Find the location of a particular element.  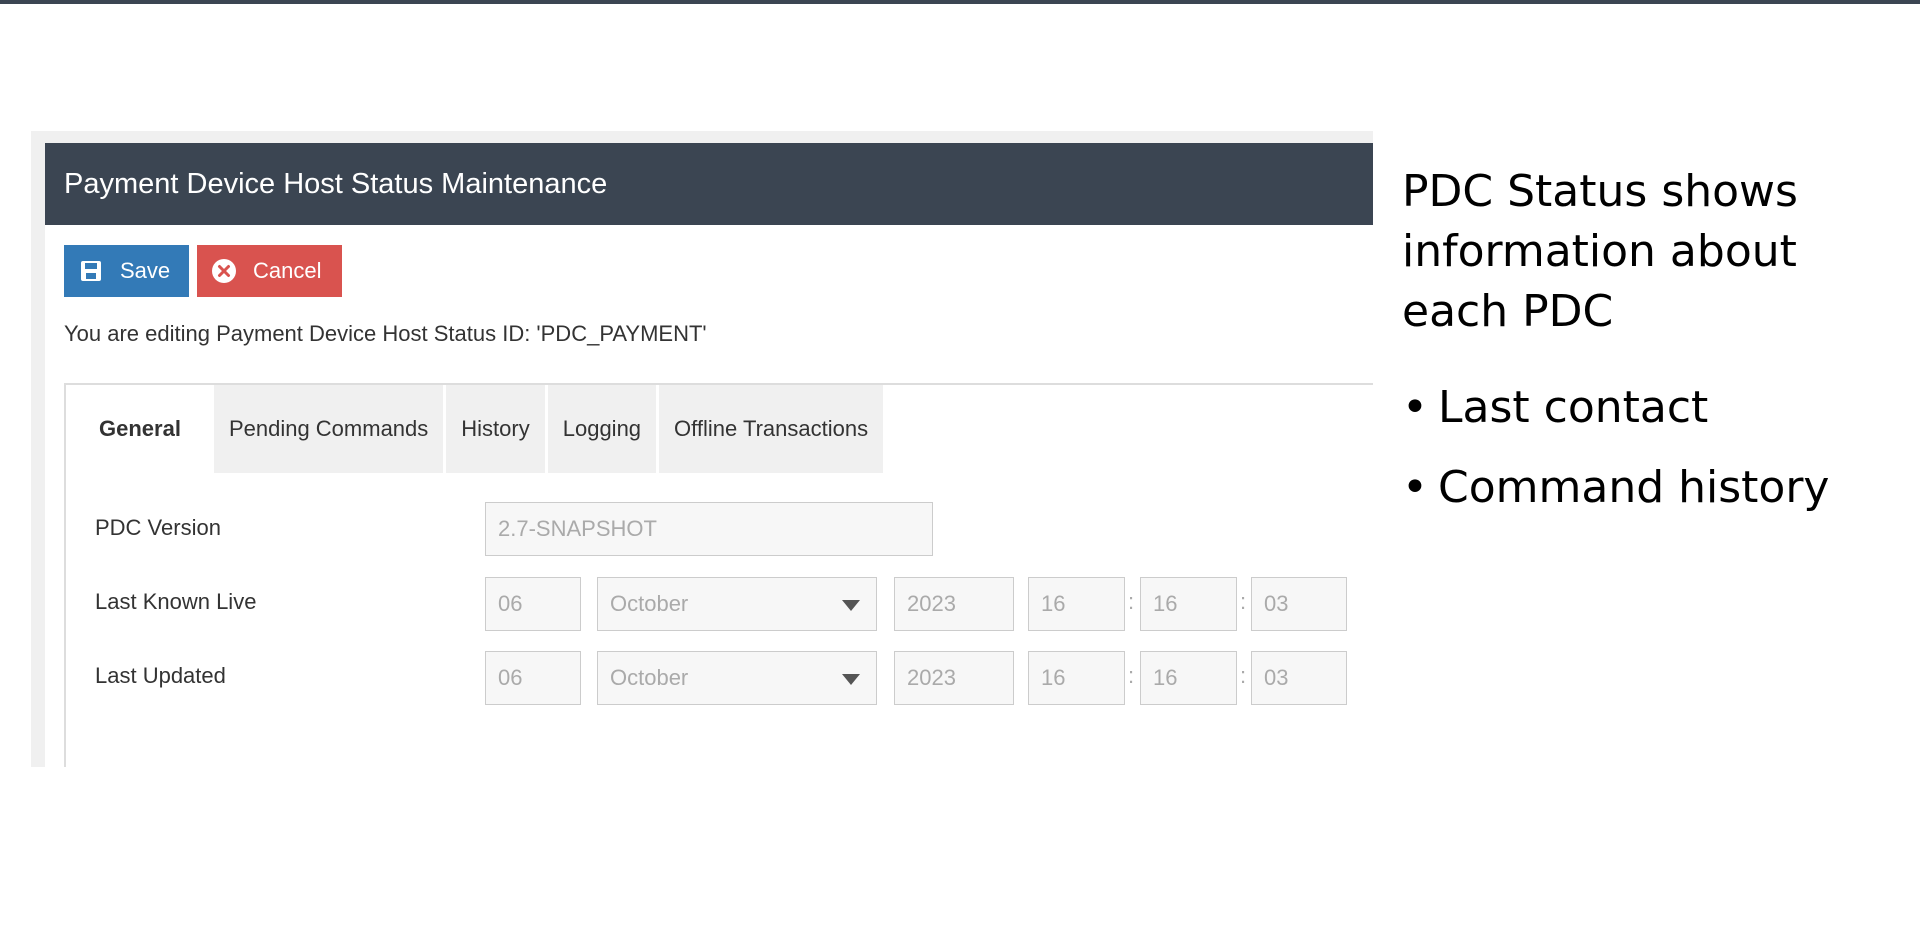

last-known-live-year-field: 2023 is located at coordinates (954, 604).